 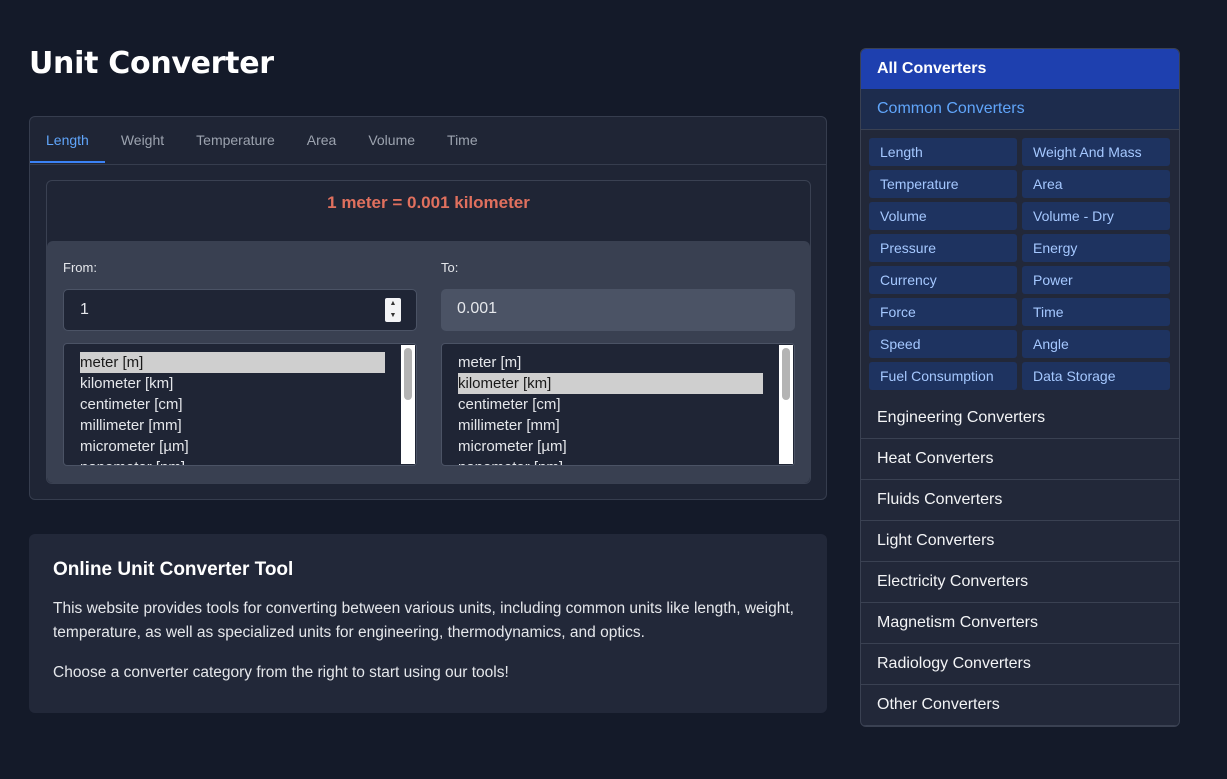 I want to click on sidebar-item-magnetism: Magnetism Converters, so click(x=1020, y=623).